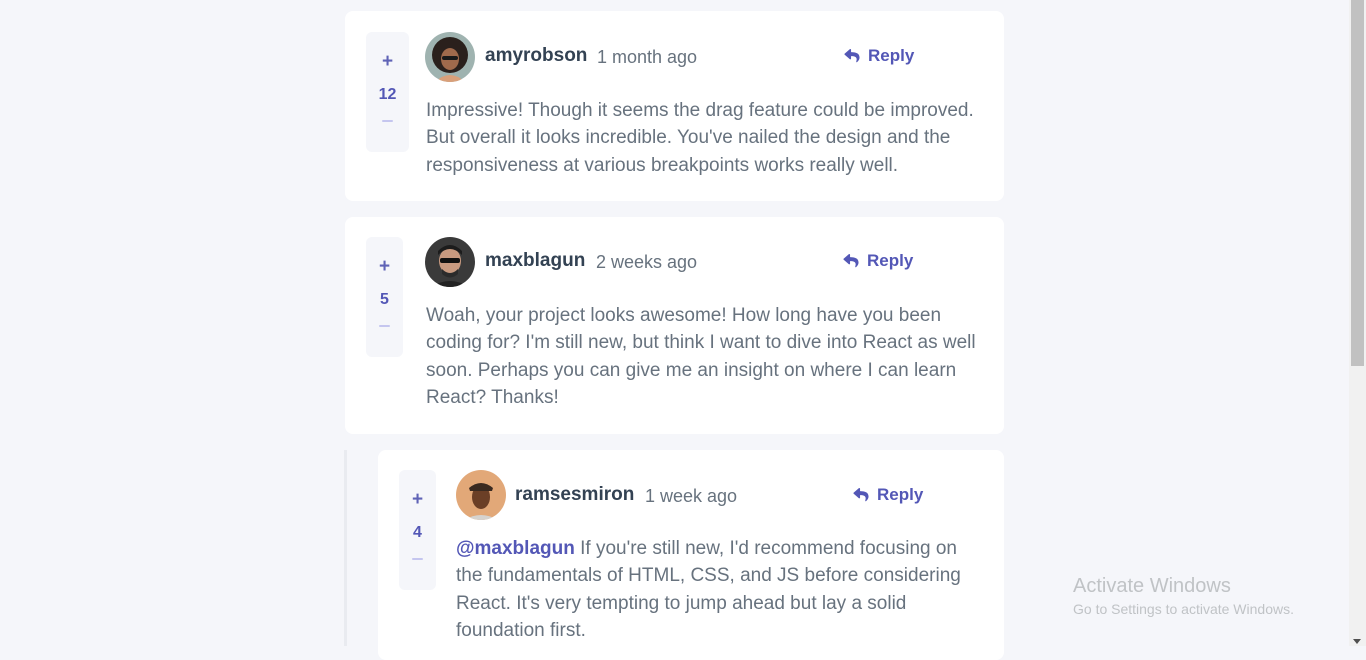  I want to click on watermark-subtitle: Go to Settings to activate Windows., so click(1183, 609).